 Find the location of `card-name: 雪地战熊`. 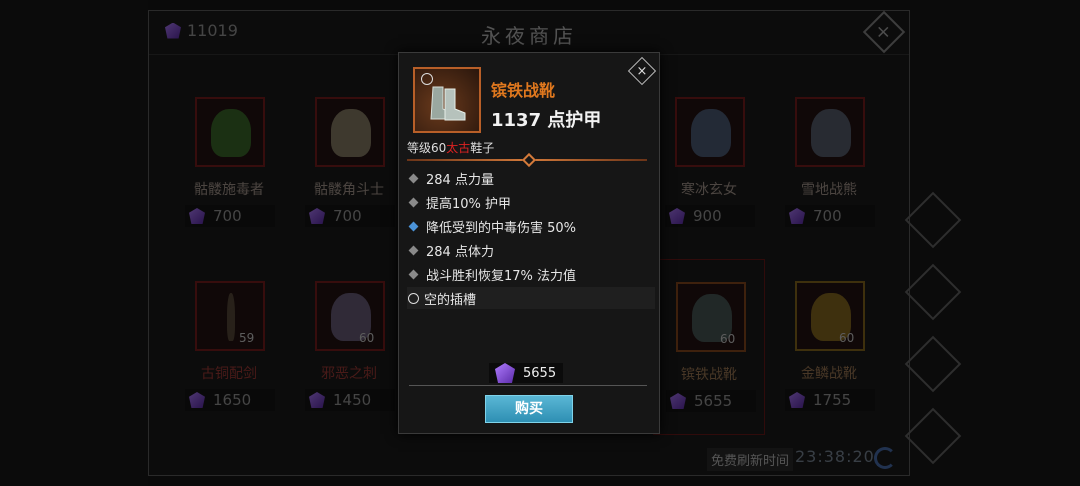

card-name: 雪地战熊 is located at coordinates (829, 190).